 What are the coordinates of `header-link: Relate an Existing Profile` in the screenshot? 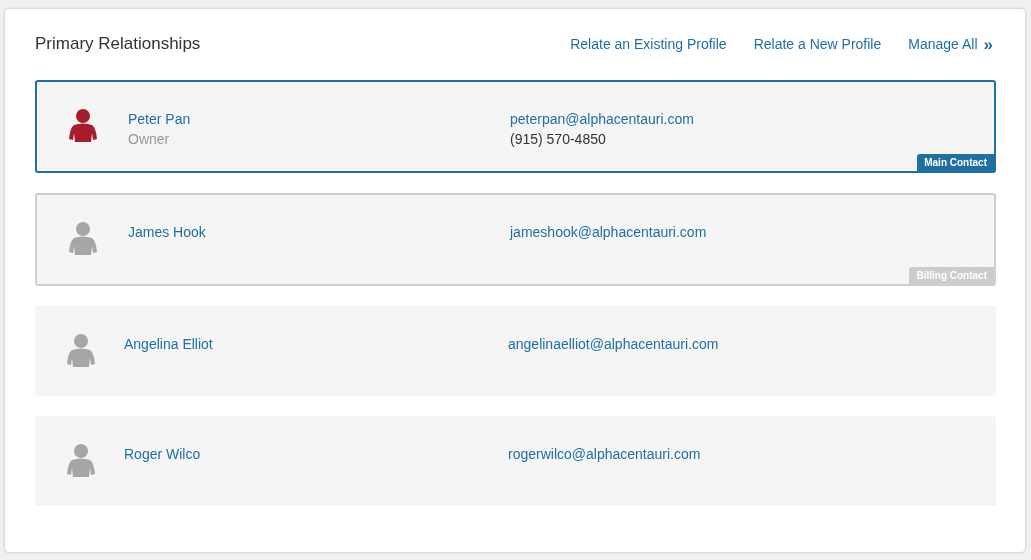 It's located at (648, 44).